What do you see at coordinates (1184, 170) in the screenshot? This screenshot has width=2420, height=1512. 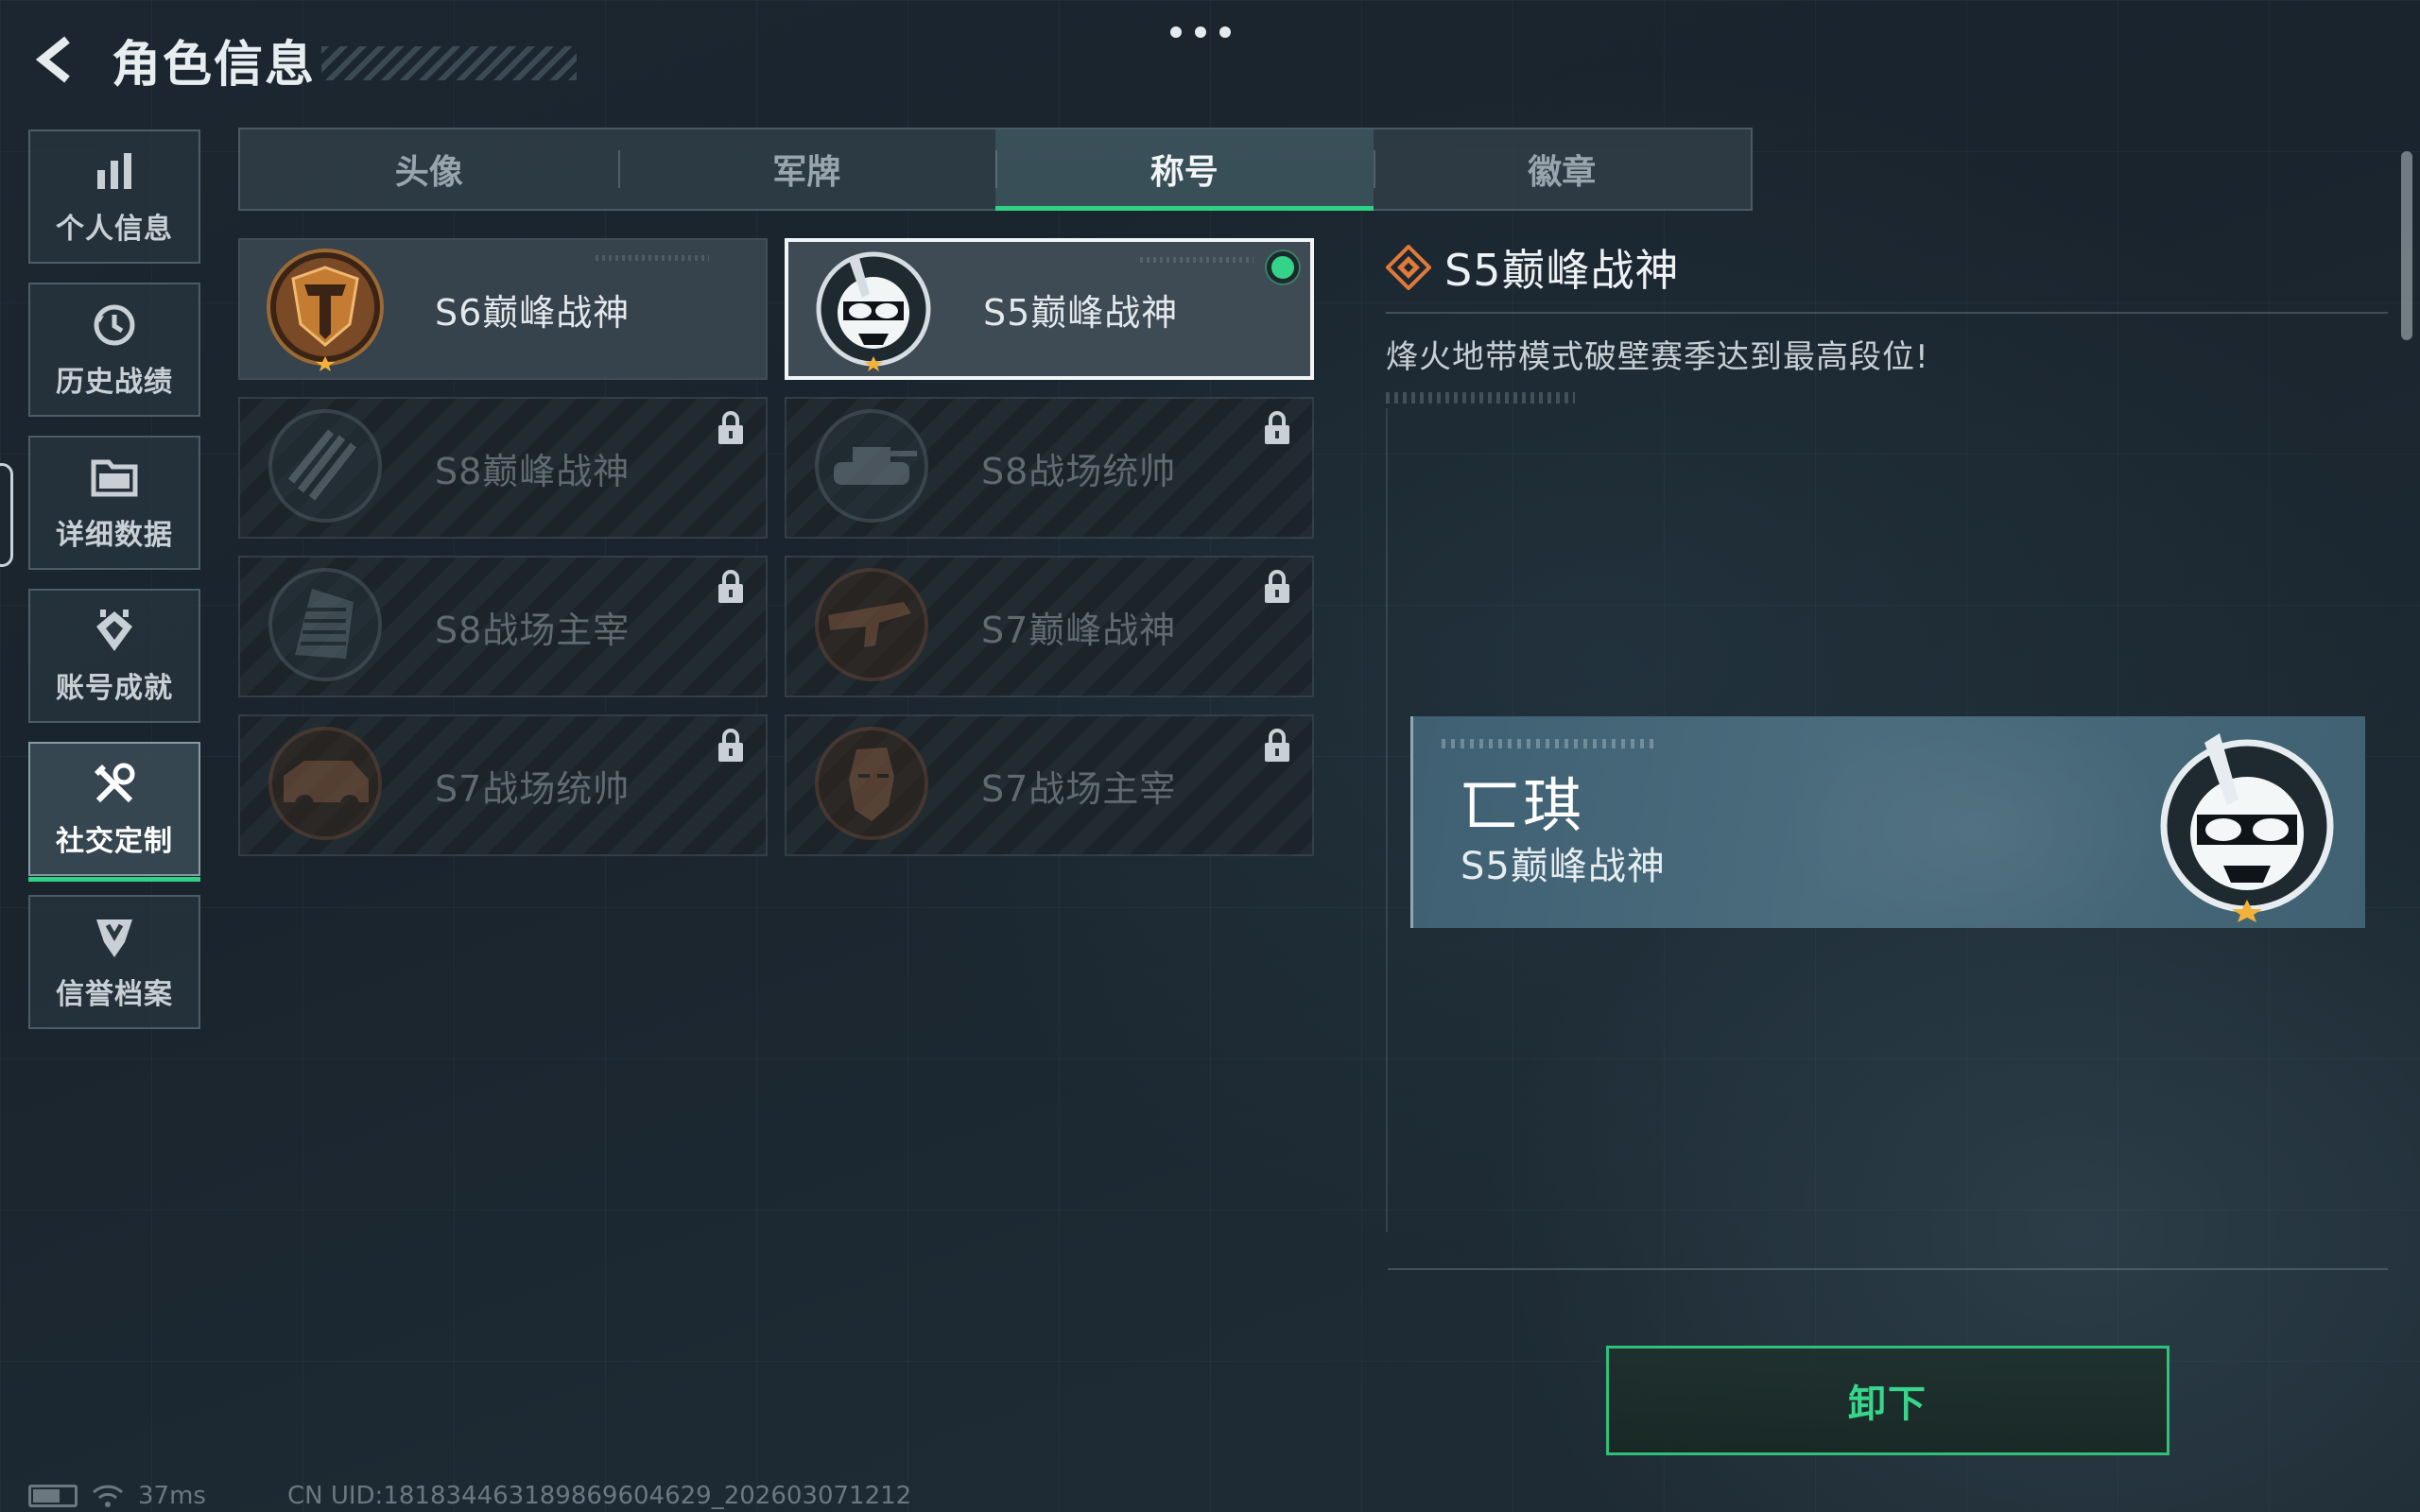 I see `tab-title: 称号` at bounding box center [1184, 170].